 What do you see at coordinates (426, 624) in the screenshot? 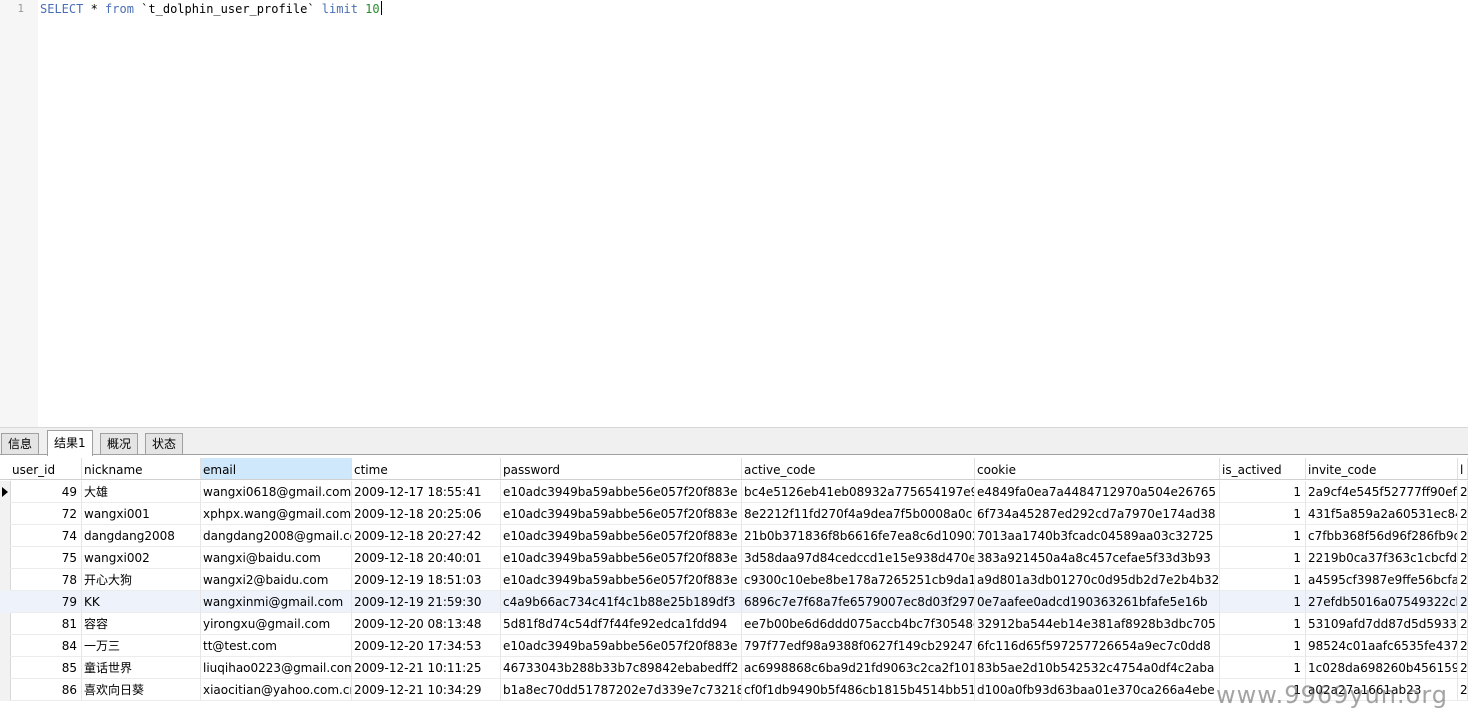
I see `cell-ctime: 2009-12-20 08:13:48` at bounding box center [426, 624].